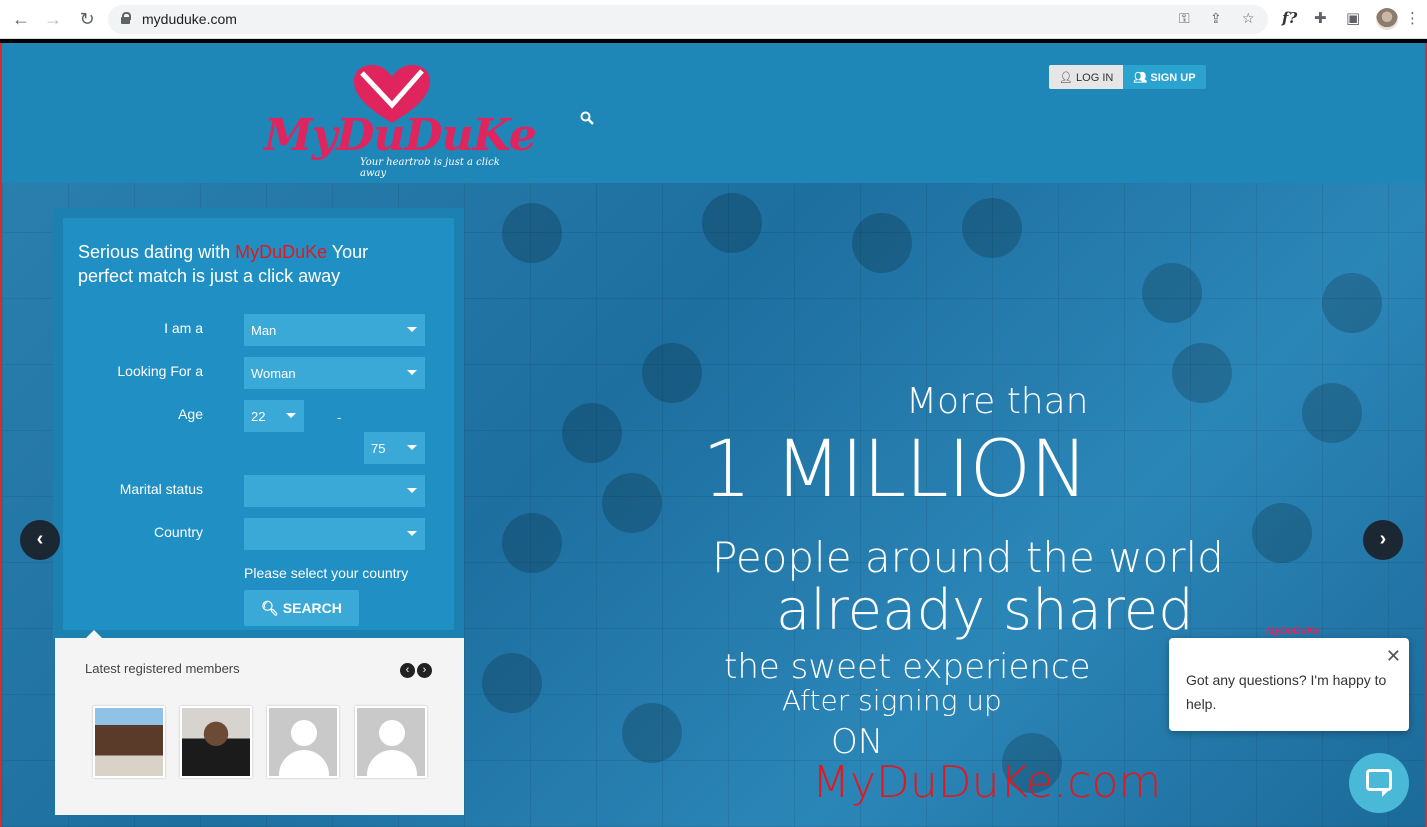  I want to click on age-to-select: 75, so click(394, 448).